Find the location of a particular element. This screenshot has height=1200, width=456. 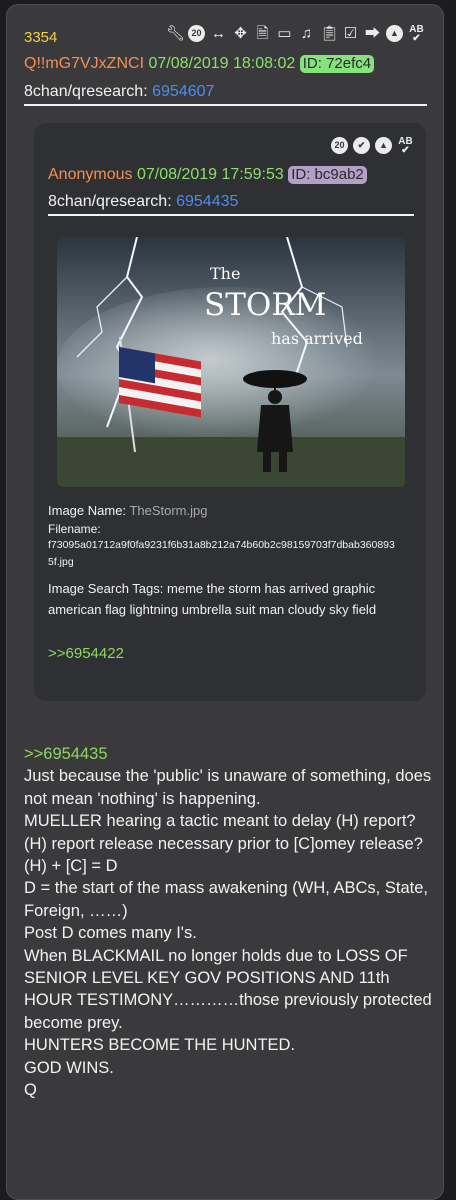

document-icon: 🗎 is located at coordinates (262, 33).